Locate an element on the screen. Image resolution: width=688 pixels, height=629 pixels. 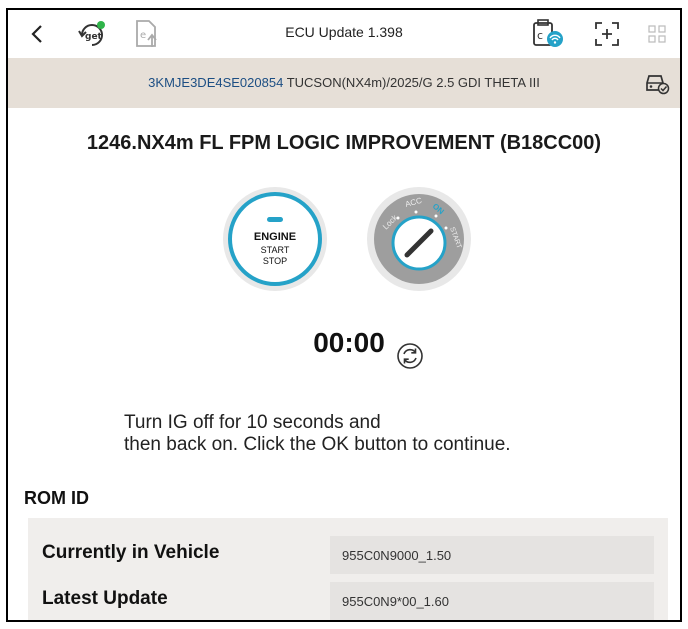
rom-id-heading: ROM ID is located at coordinates (56, 498).